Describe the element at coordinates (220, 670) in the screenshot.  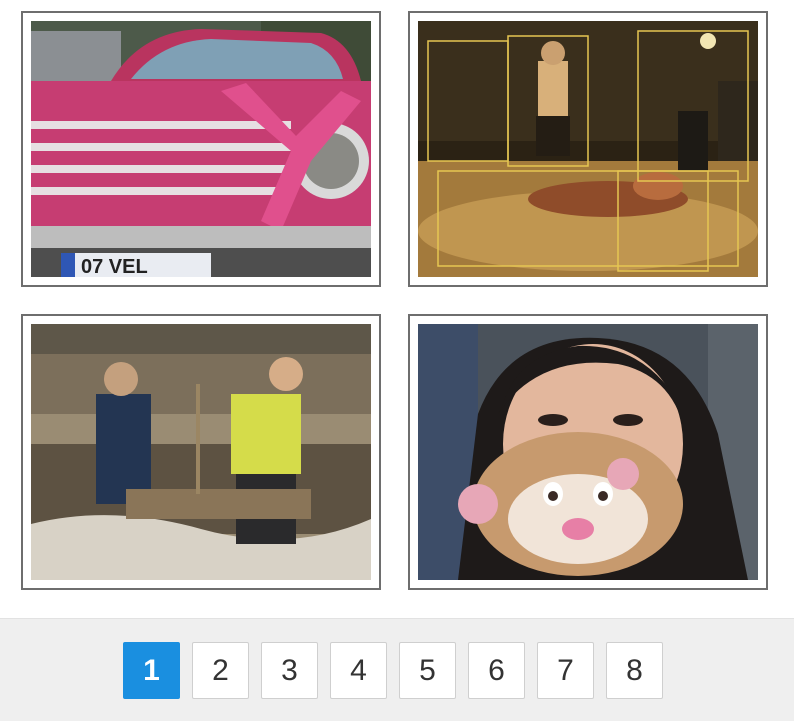
I see `page-button-2: 2` at that location.